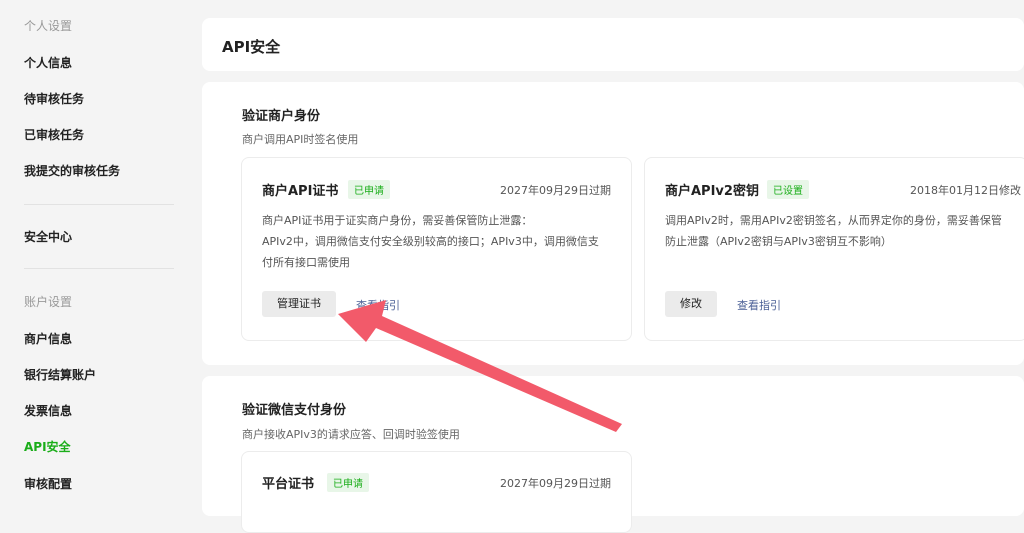 Image resolution: width=1024 pixels, height=533 pixels. What do you see at coordinates (48, 410) in the screenshot?
I see `sidebar-item-invoice-info: 发票信息` at bounding box center [48, 410].